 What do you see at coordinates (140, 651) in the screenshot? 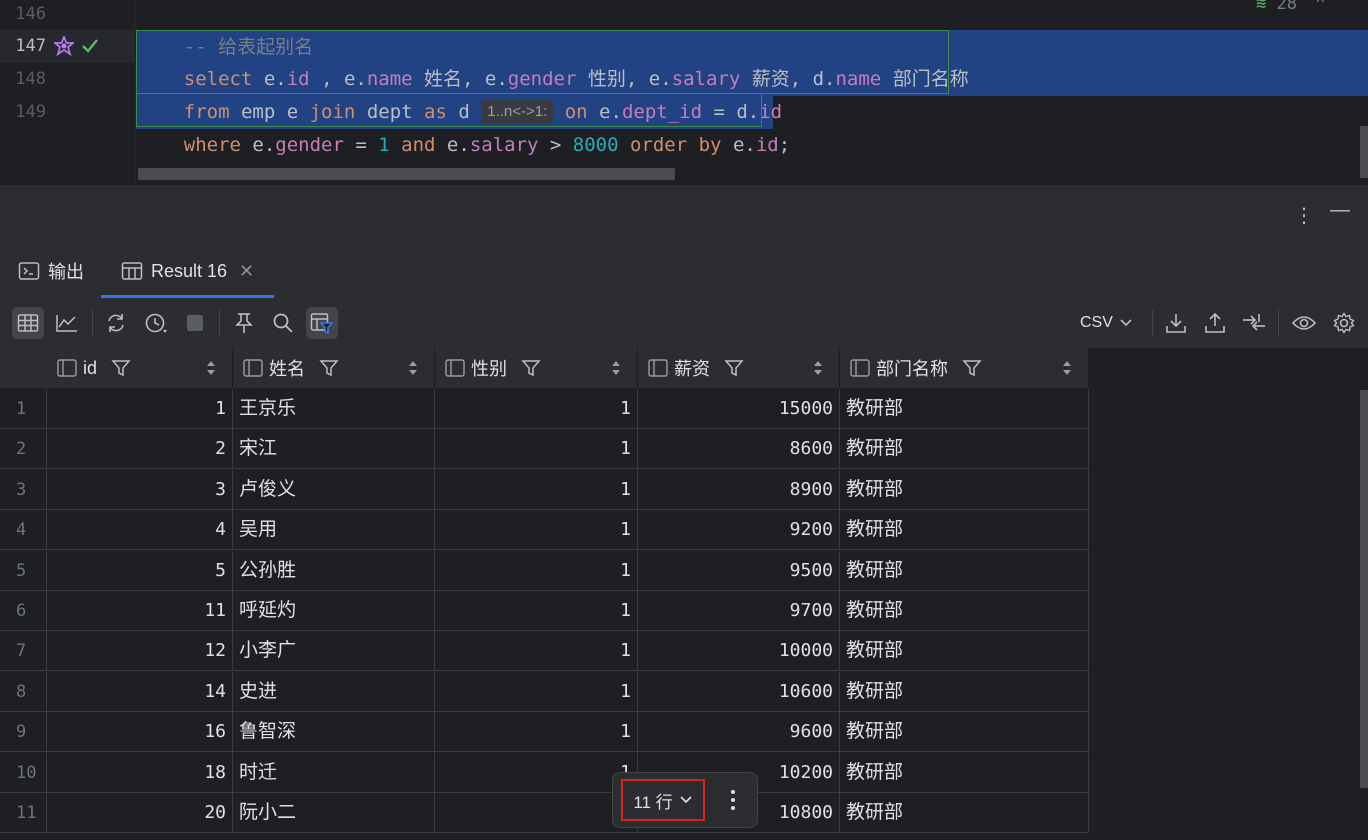
I see `cell-id: 12` at bounding box center [140, 651].